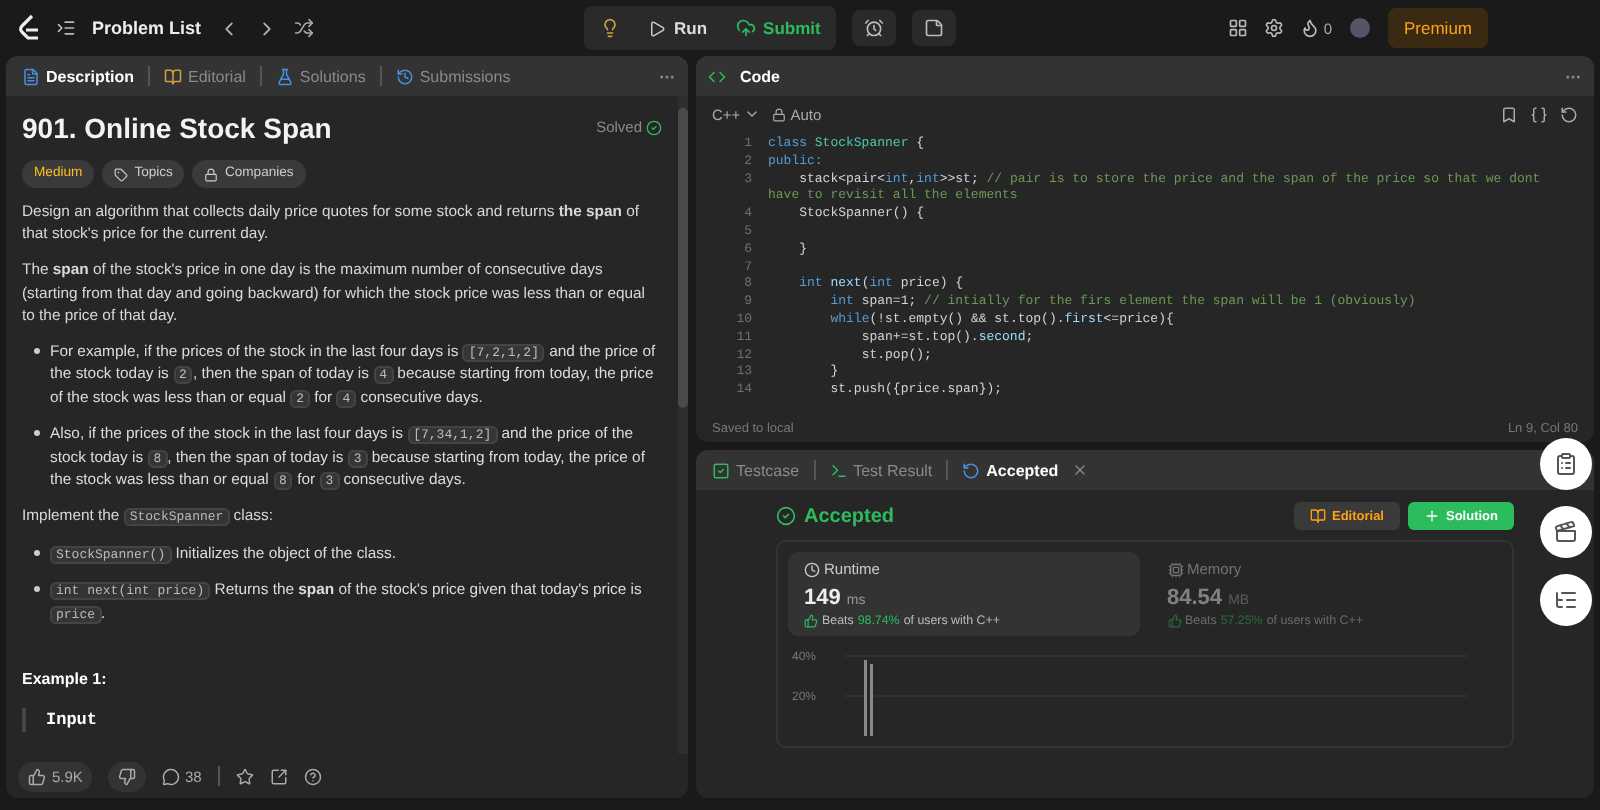 Image resolution: width=1600 pixels, height=810 pixels. Describe the element at coordinates (1432, 516) in the screenshot. I see `plus-icon` at that location.